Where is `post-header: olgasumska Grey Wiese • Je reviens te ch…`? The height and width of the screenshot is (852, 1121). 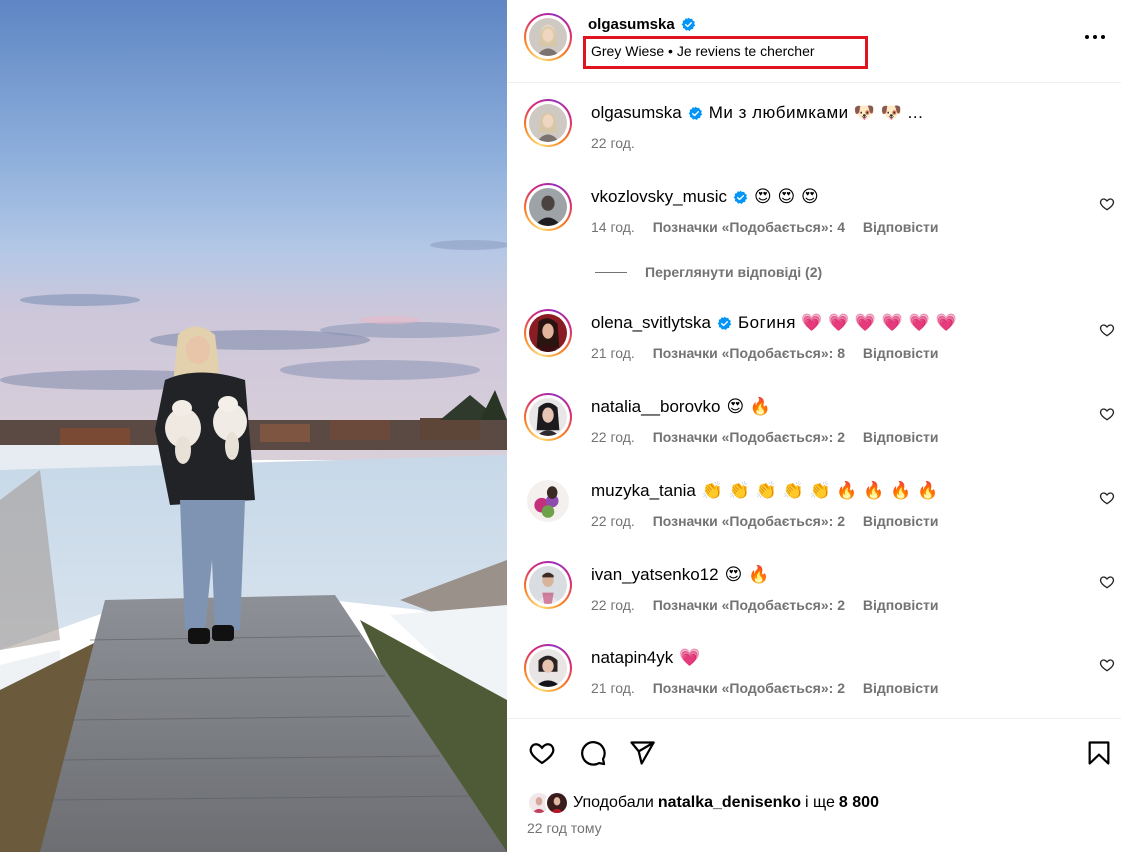
post-header: olgasumska Grey Wiese • Je reviens te ch… is located at coordinates (814, 41).